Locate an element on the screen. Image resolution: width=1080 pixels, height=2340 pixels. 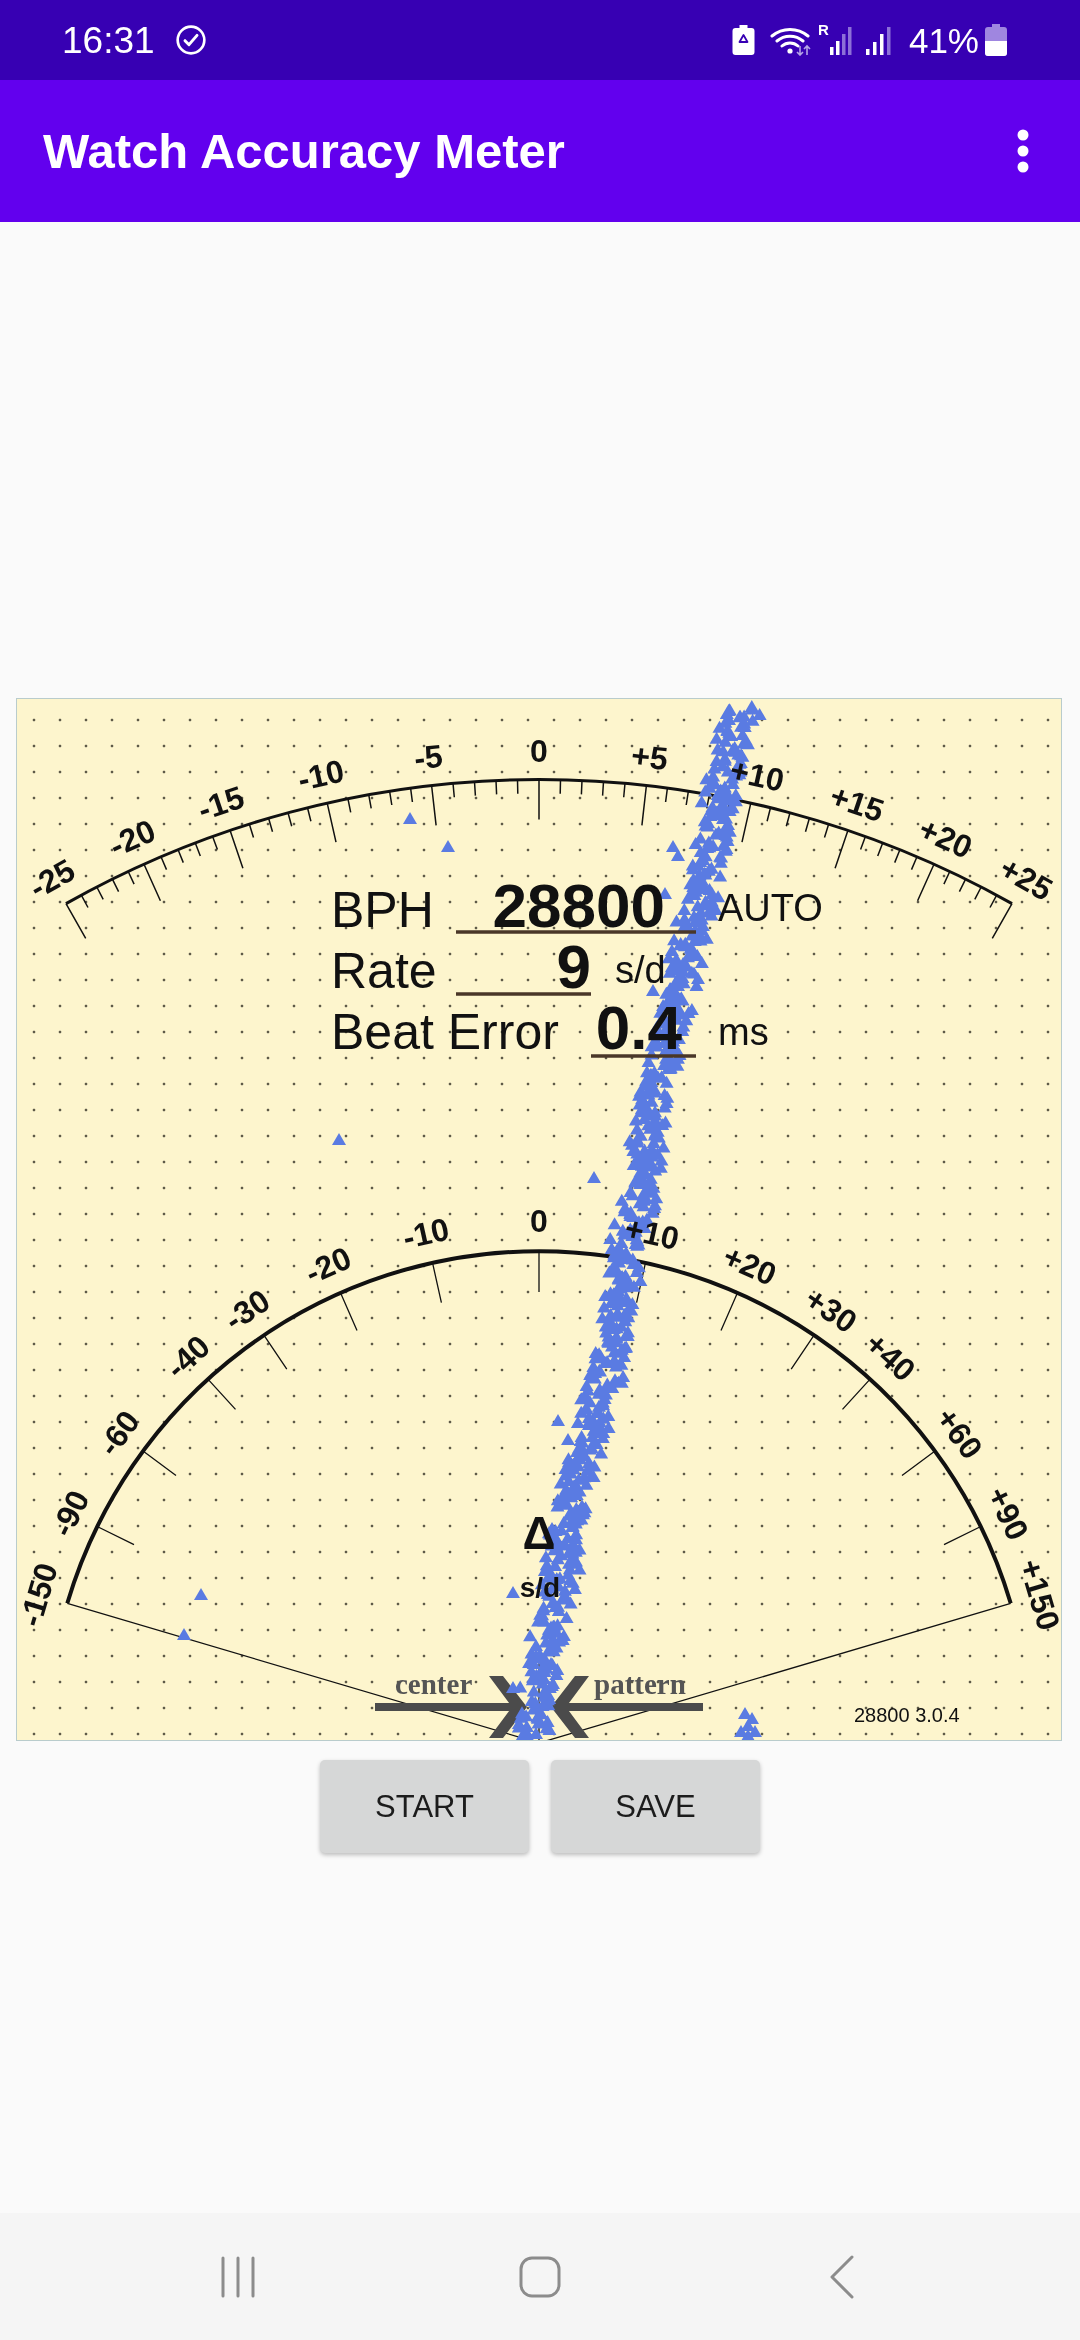
more-options-icon is located at coordinates (1023, 151).